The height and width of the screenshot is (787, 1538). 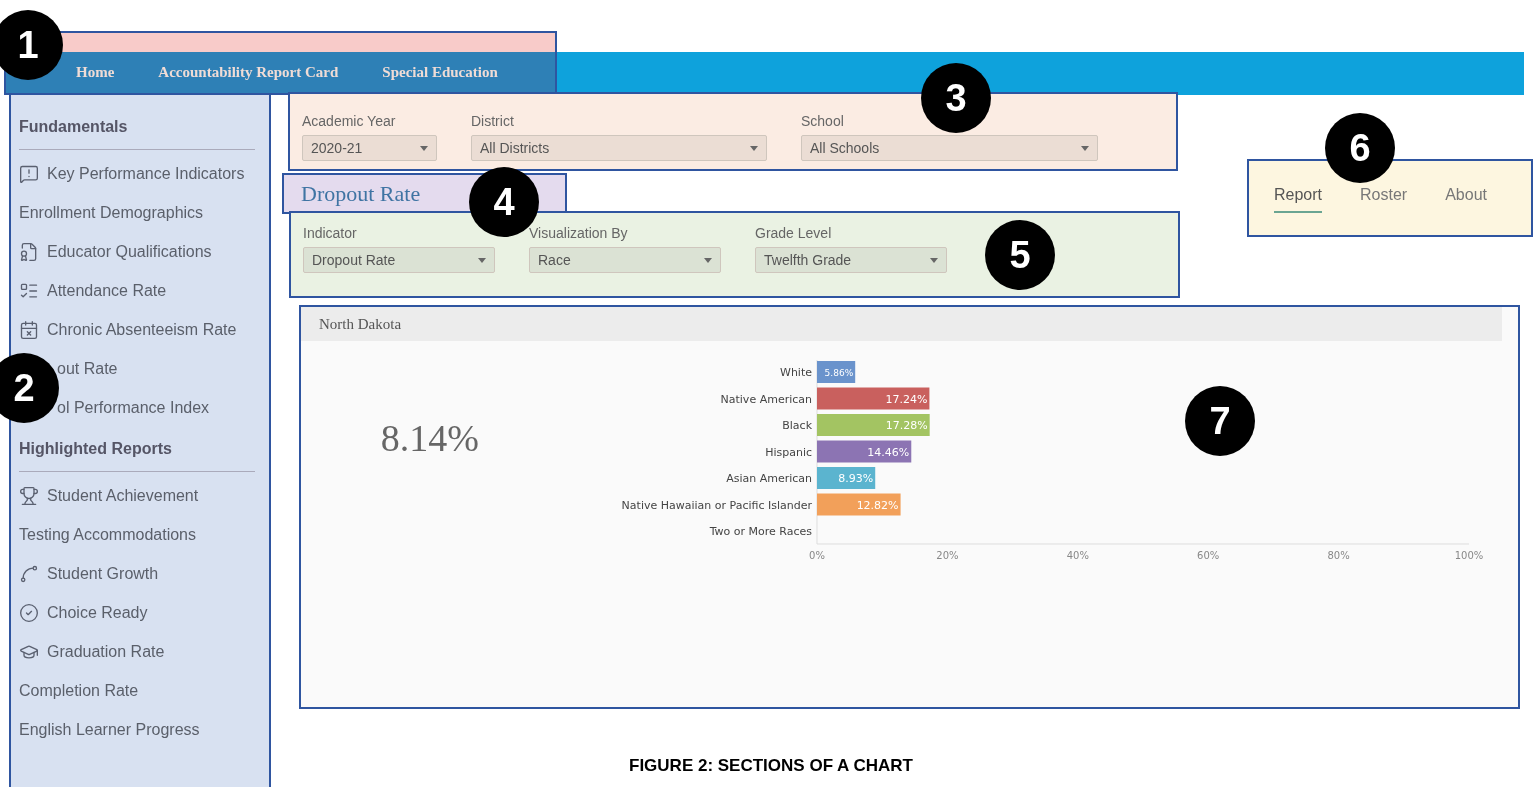 What do you see at coordinates (96, 449) in the screenshot?
I see `section-heading: Highlighted Reports` at bounding box center [96, 449].